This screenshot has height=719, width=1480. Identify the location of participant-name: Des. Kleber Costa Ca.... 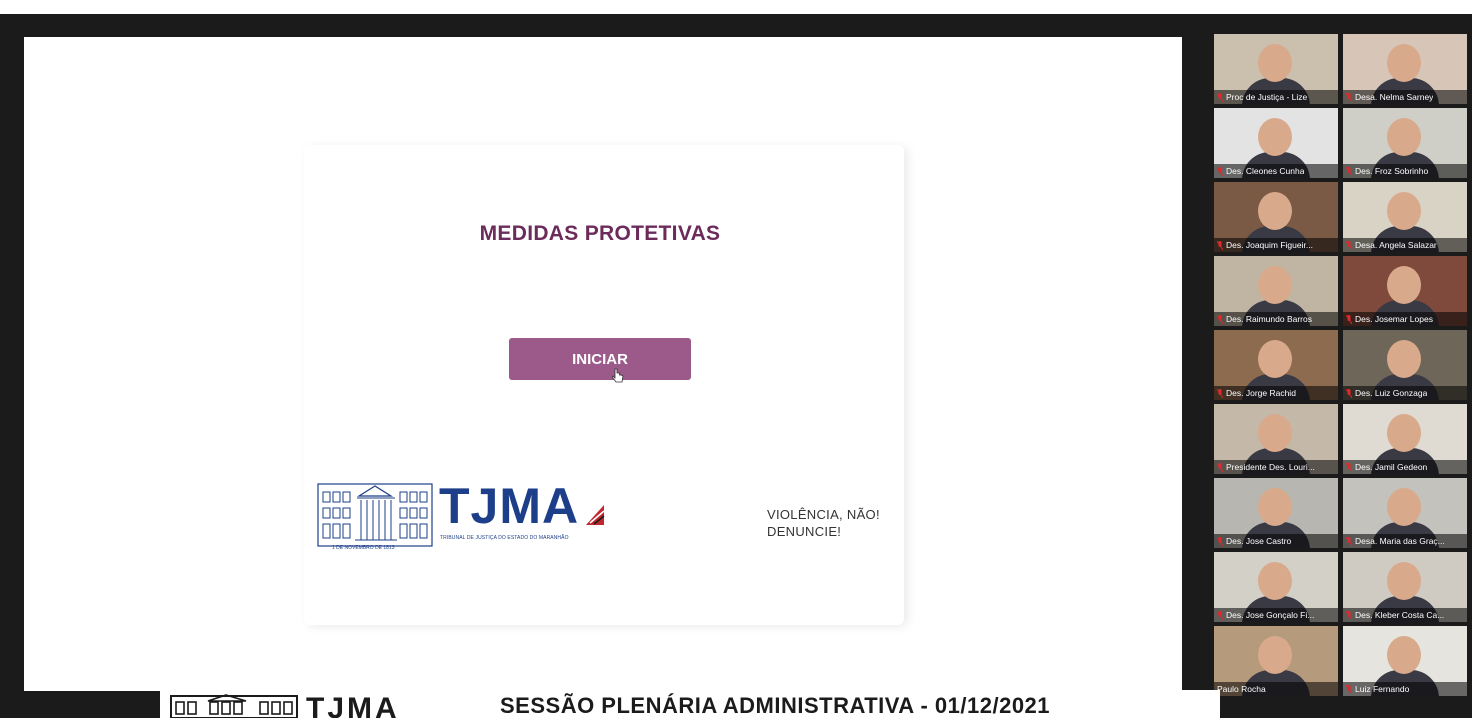
(1400, 615).